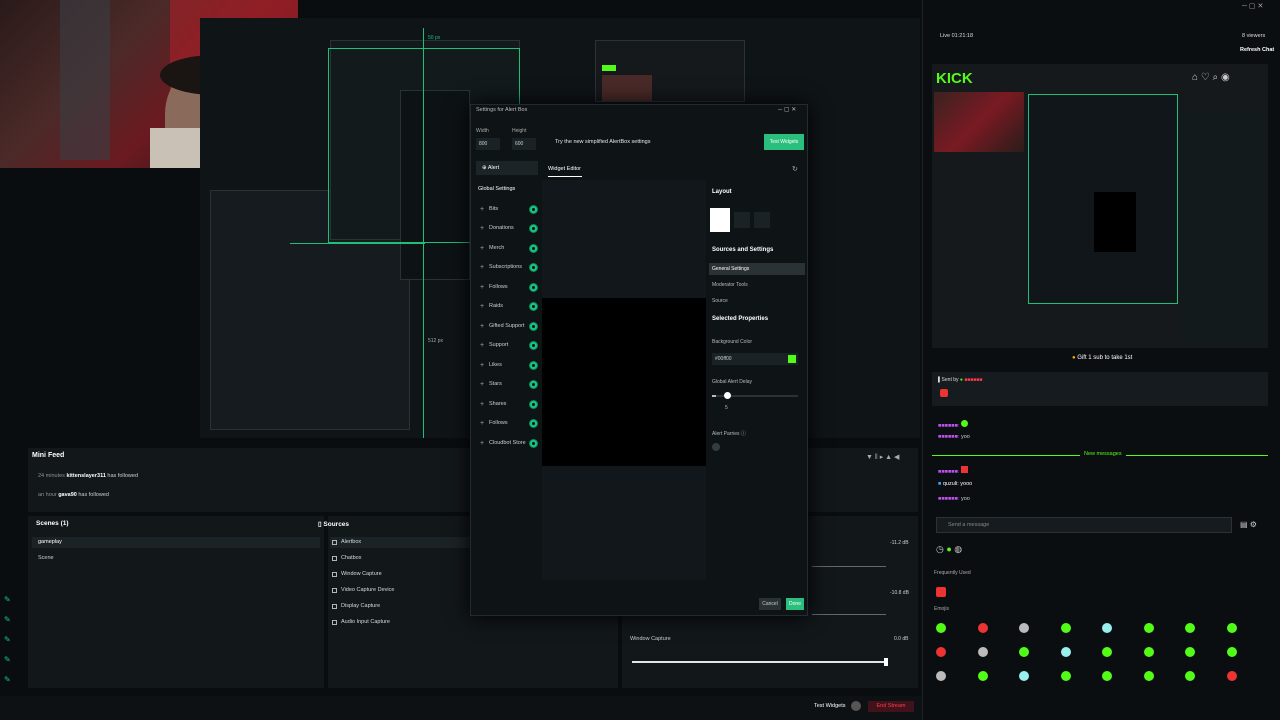  Describe the element at coordinates (716, 447) in the screenshot. I see `alert-parries-toggle` at that location.